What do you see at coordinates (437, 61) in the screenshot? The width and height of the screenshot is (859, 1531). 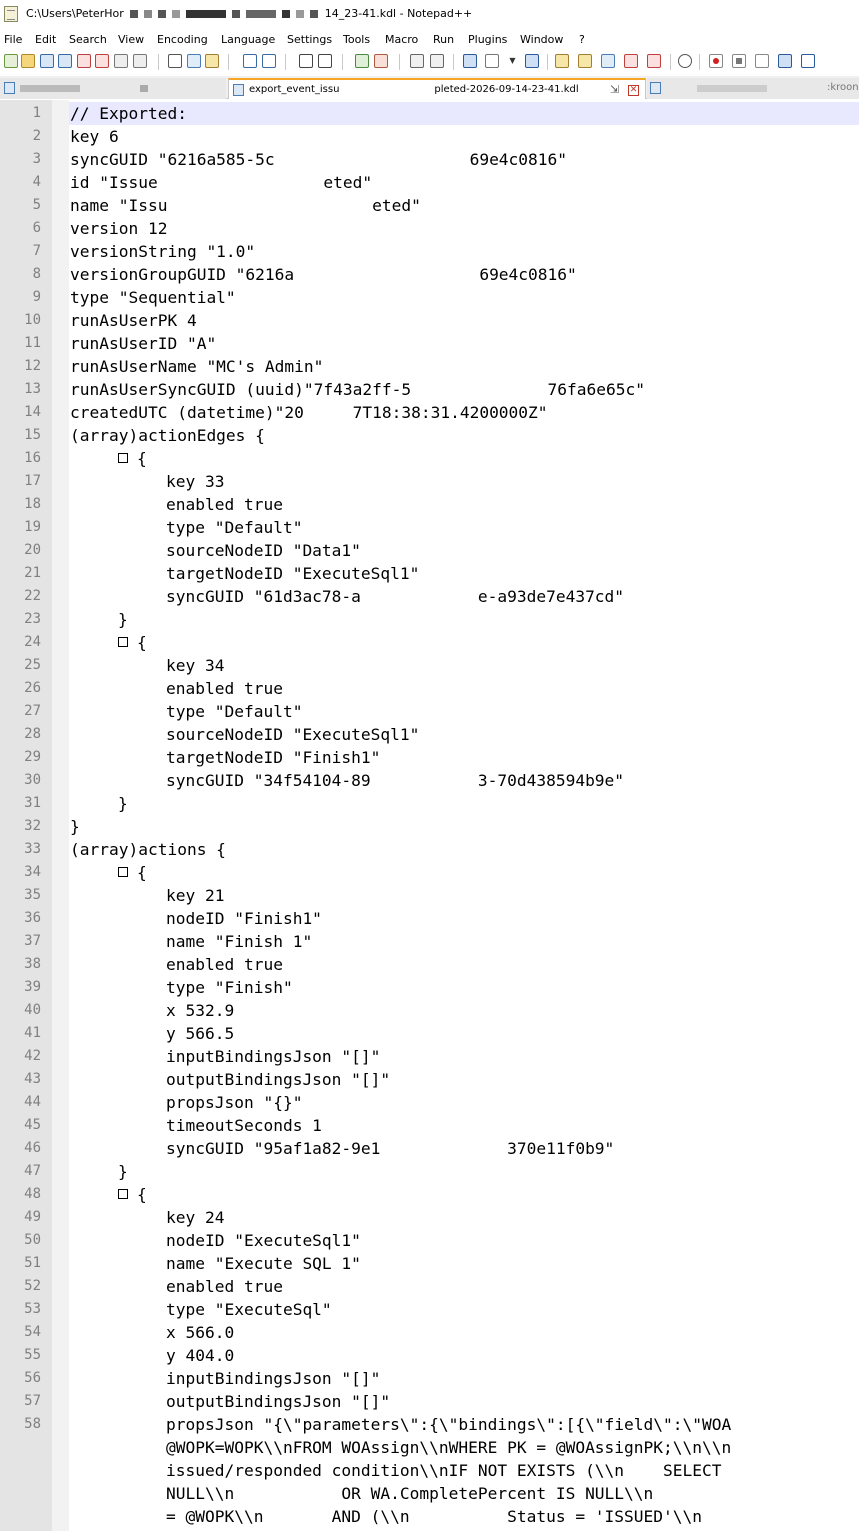 I see `sync-horizontal-icon` at bounding box center [437, 61].